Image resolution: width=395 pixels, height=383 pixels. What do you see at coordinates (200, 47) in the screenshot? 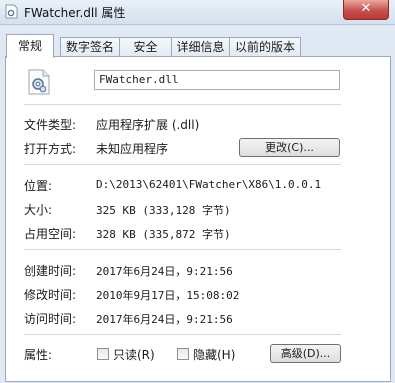
I see `tab-details: 详细信息` at bounding box center [200, 47].